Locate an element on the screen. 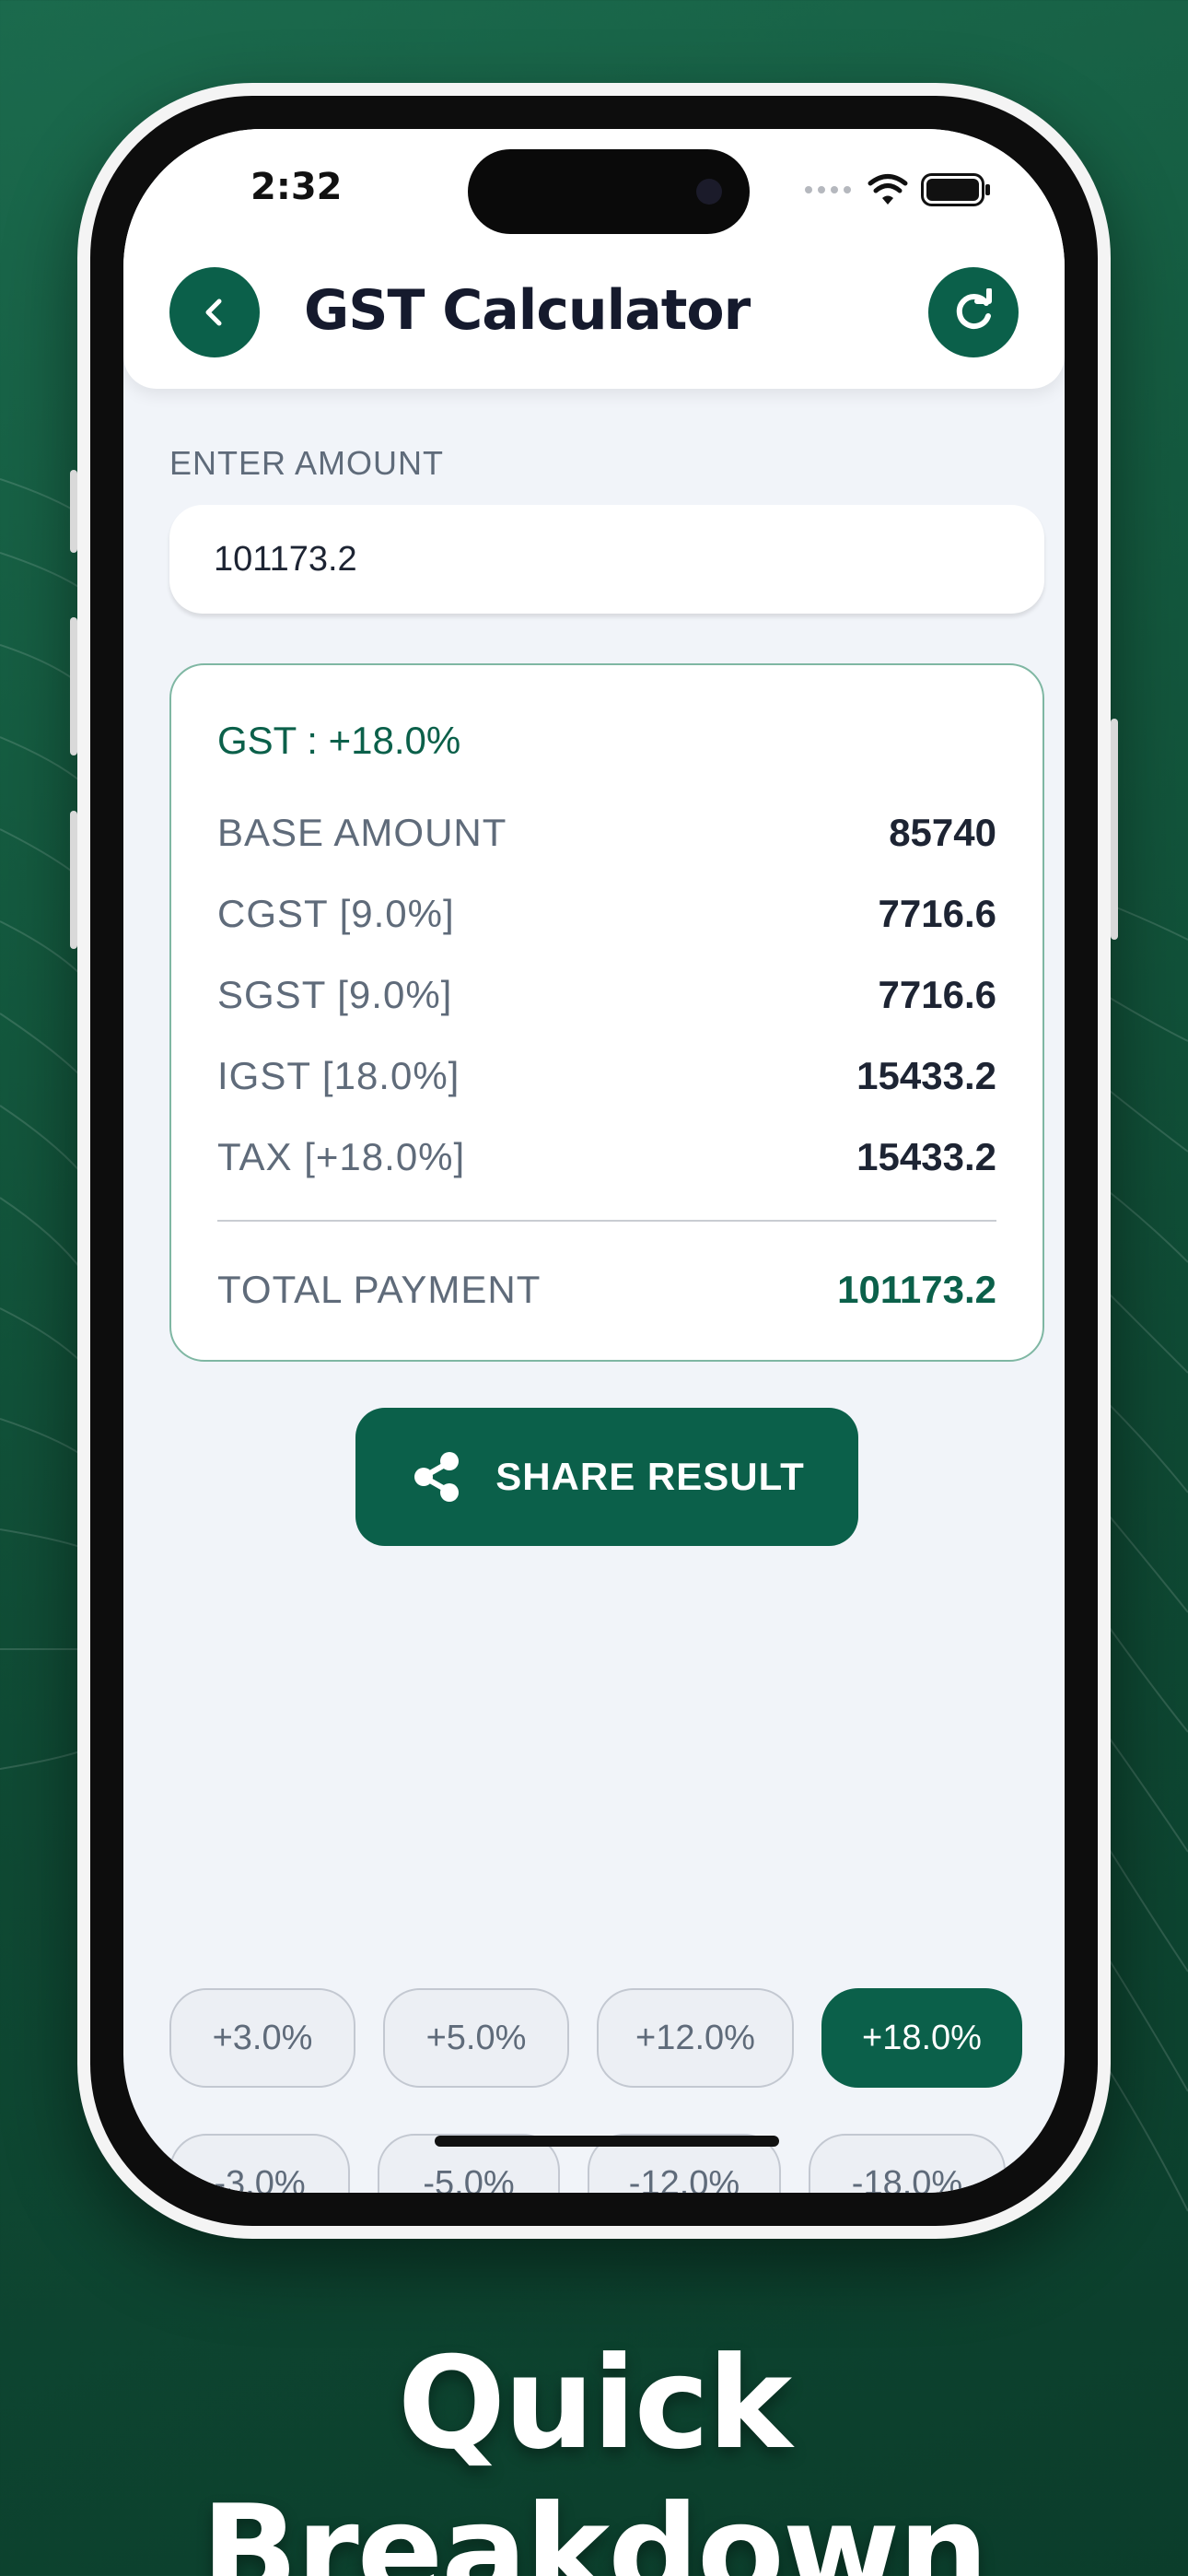  page-title: GST Calculator is located at coordinates (527, 310).